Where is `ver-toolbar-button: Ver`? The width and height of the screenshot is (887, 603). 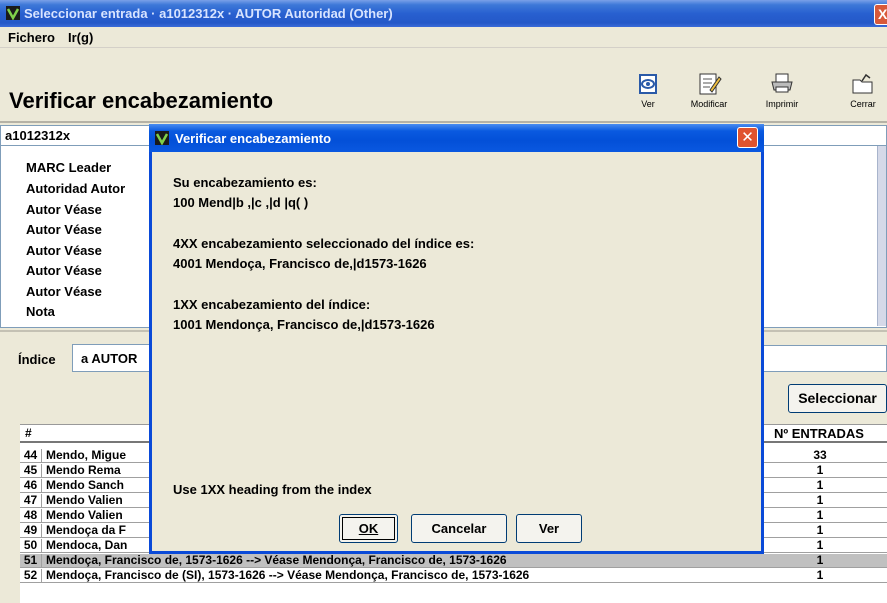 ver-toolbar-button: Ver is located at coordinates (648, 96).